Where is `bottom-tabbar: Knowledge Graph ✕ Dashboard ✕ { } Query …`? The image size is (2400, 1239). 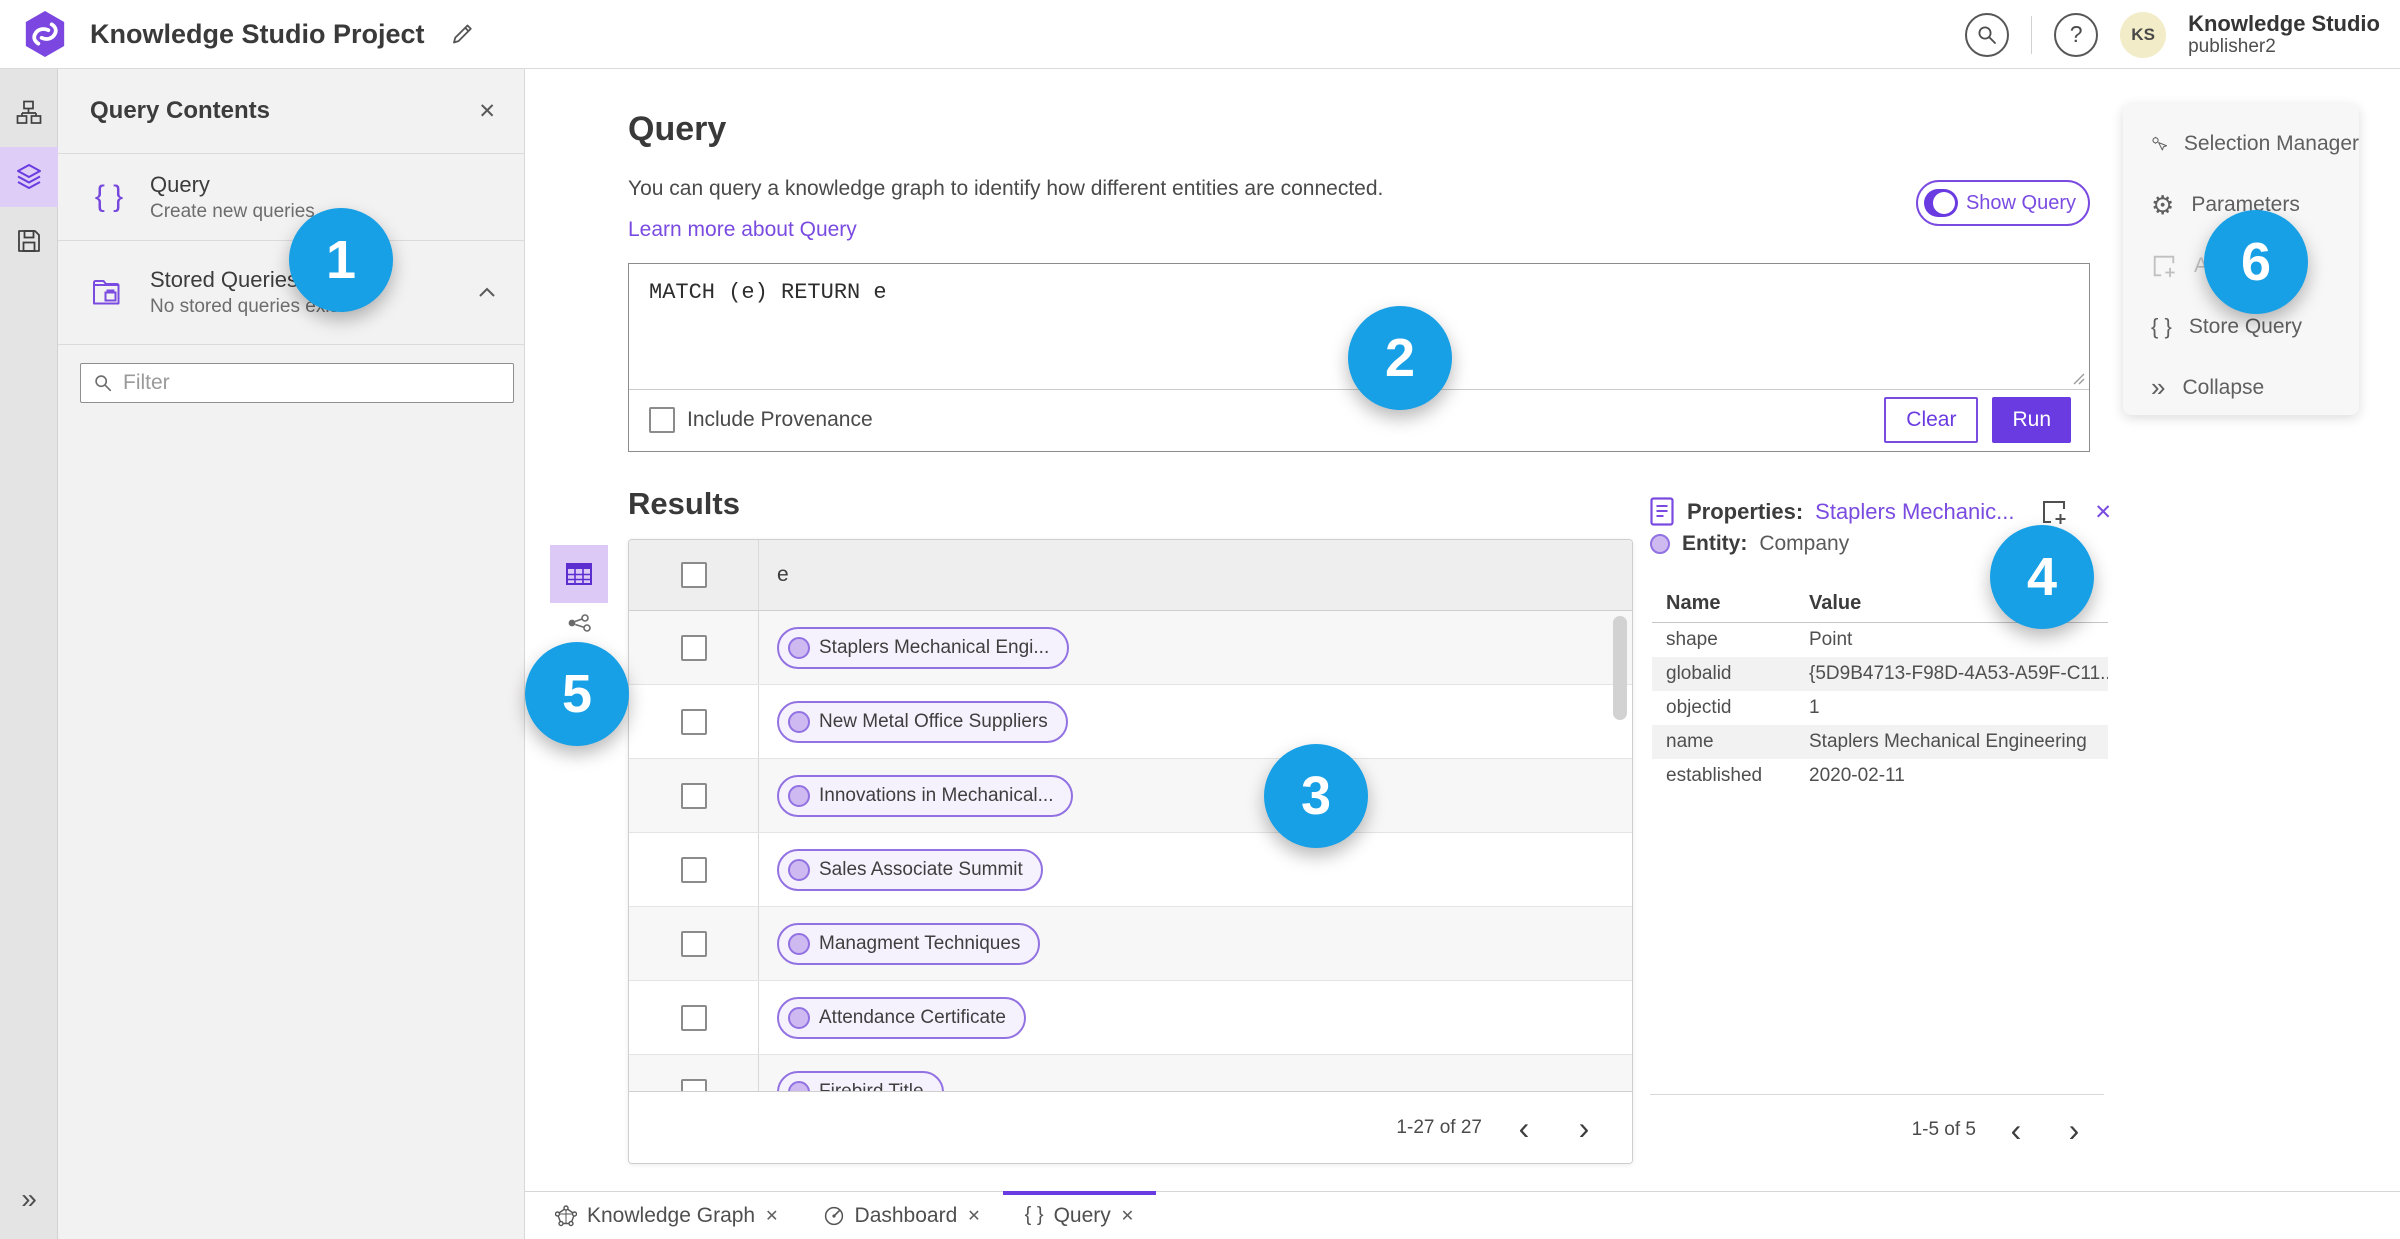 bottom-tabbar: Knowledge Graph ✕ Dashboard ✕ { } Query … is located at coordinates (1462, 1215).